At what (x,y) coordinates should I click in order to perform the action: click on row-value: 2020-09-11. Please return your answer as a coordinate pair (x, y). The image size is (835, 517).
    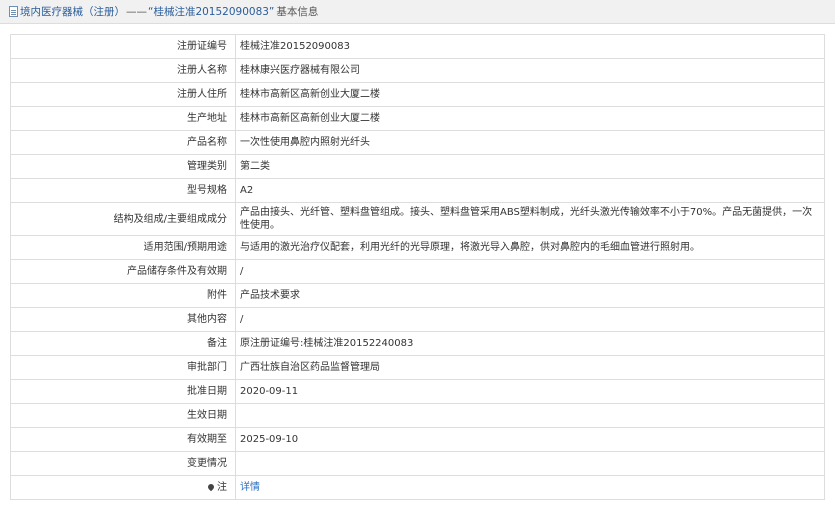
    Looking at the image, I should click on (530, 391).